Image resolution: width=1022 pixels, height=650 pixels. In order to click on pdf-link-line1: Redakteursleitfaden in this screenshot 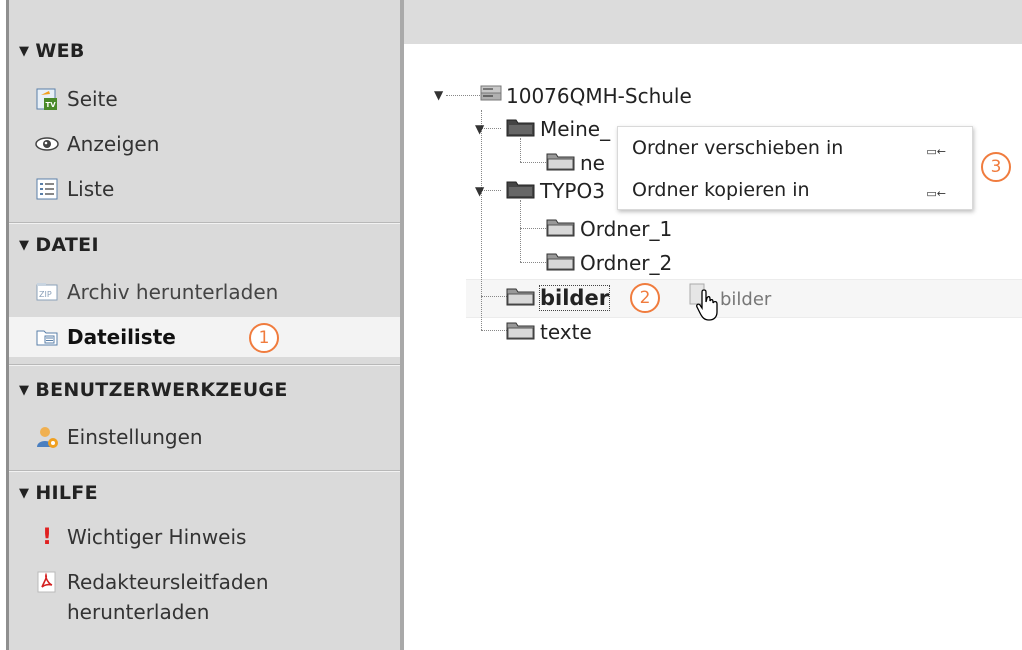, I will do `click(168, 582)`.